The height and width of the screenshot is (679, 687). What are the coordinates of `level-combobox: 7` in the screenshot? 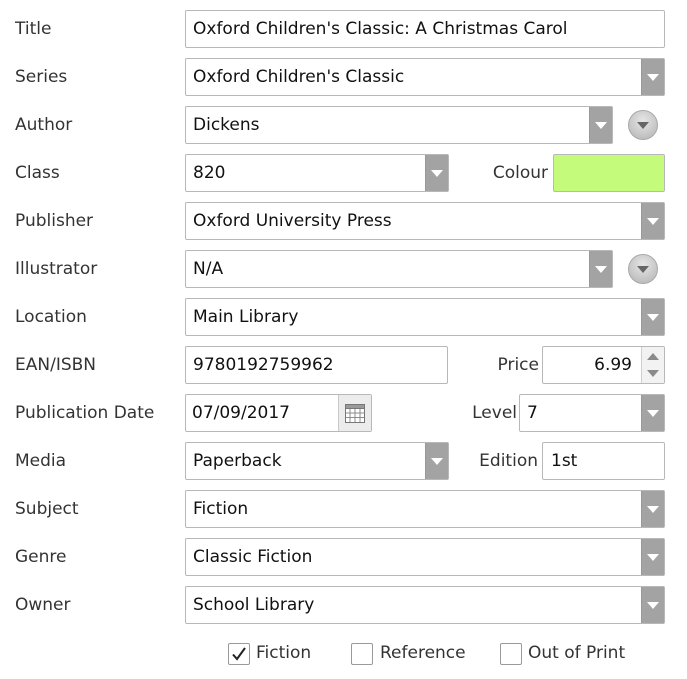 It's located at (592, 413).